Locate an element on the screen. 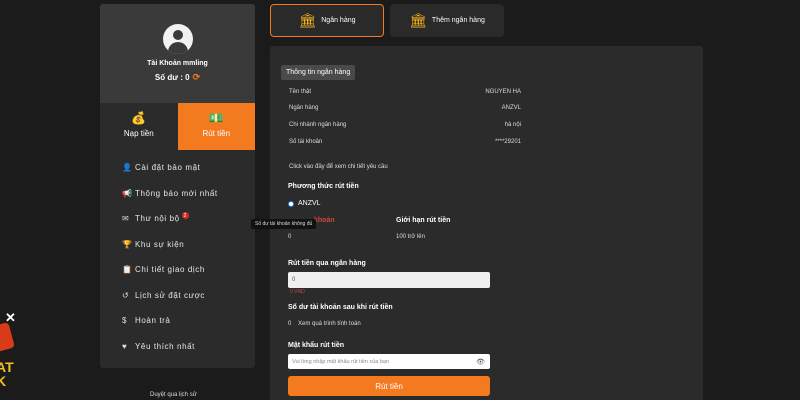  info-value: hà nội is located at coordinates (512, 125).